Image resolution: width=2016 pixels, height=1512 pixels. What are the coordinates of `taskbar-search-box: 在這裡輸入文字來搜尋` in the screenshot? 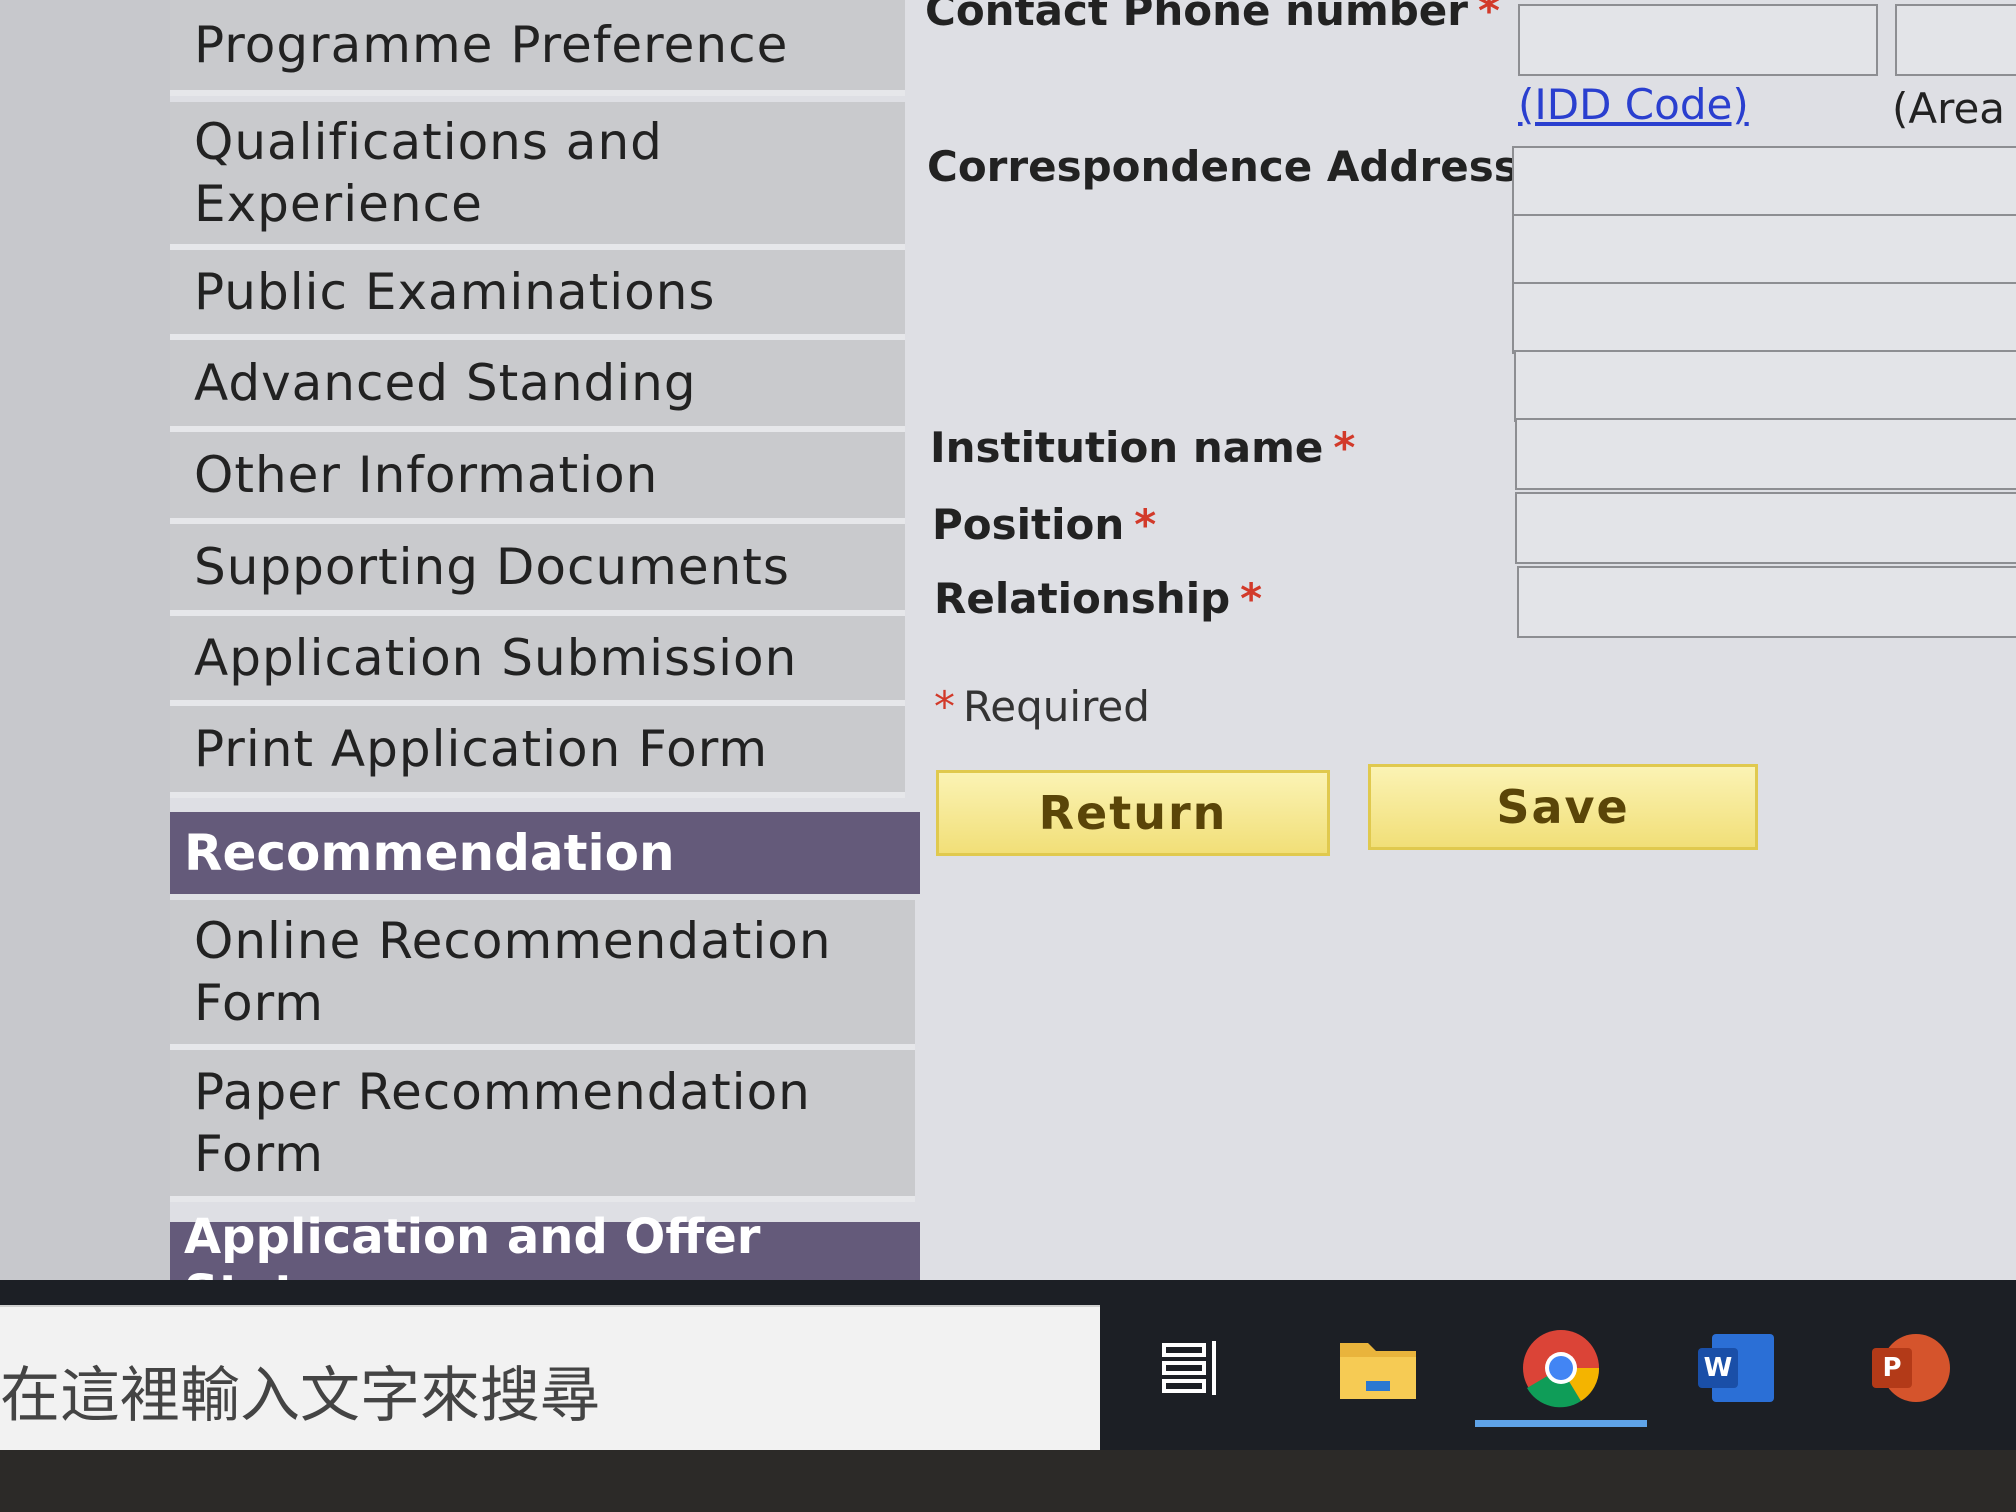 It's located at (550, 1378).